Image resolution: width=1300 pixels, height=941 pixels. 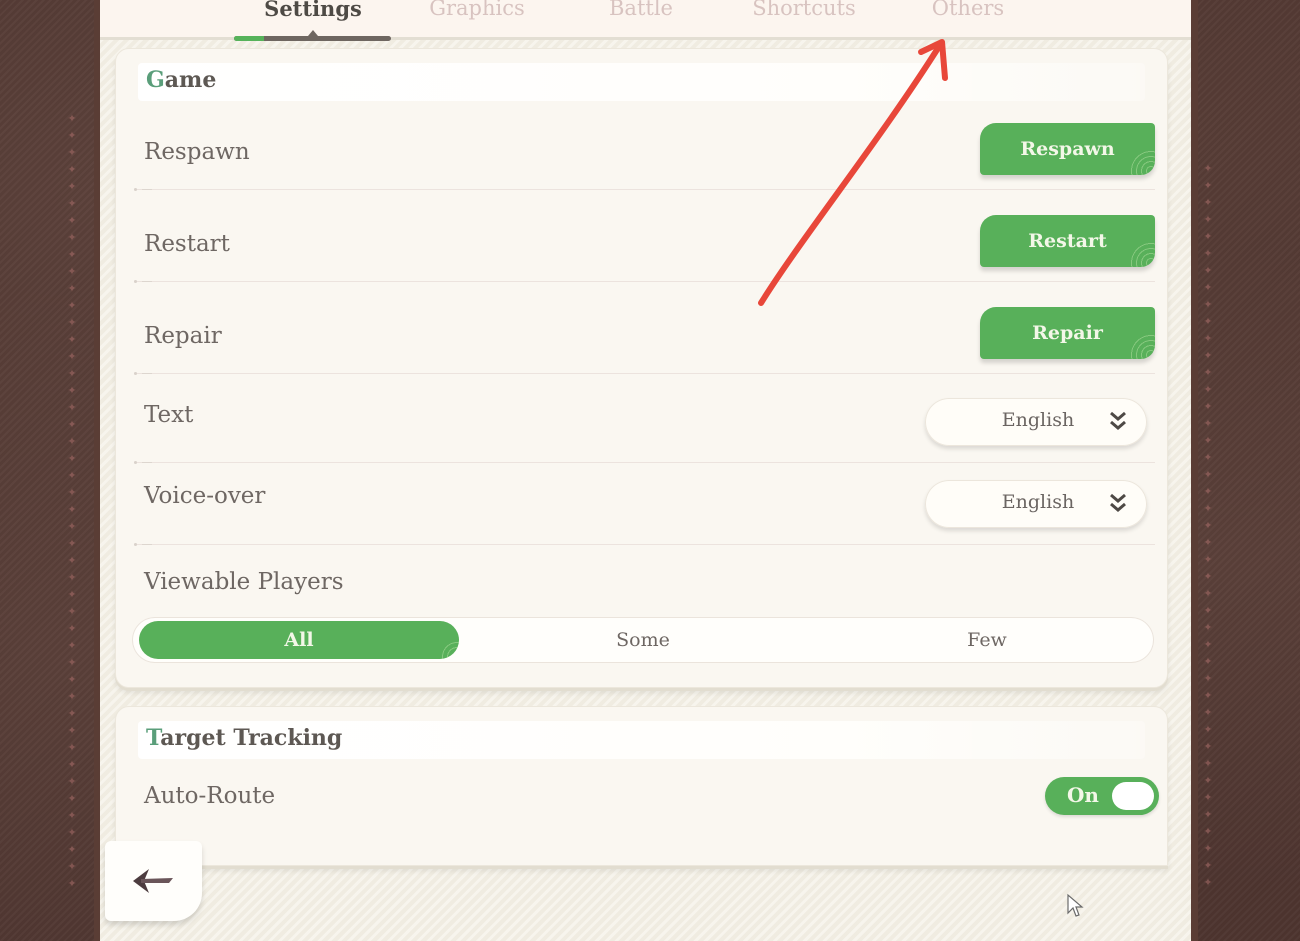 I want to click on active-tab-indicator, so click(x=312, y=35).